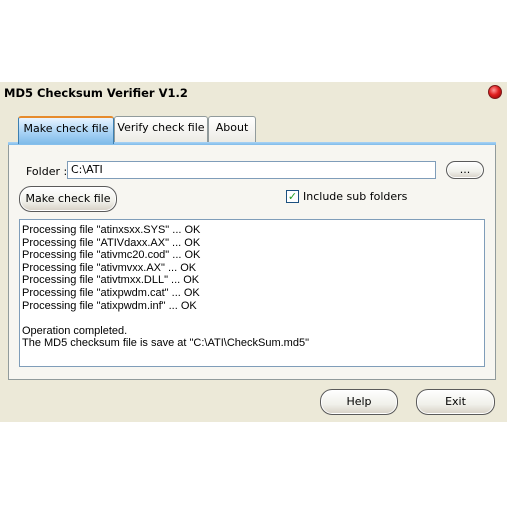 The width and height of the screenshot is (507, 507). I want to click on exit-button-label: Exit, so click(455, 401).